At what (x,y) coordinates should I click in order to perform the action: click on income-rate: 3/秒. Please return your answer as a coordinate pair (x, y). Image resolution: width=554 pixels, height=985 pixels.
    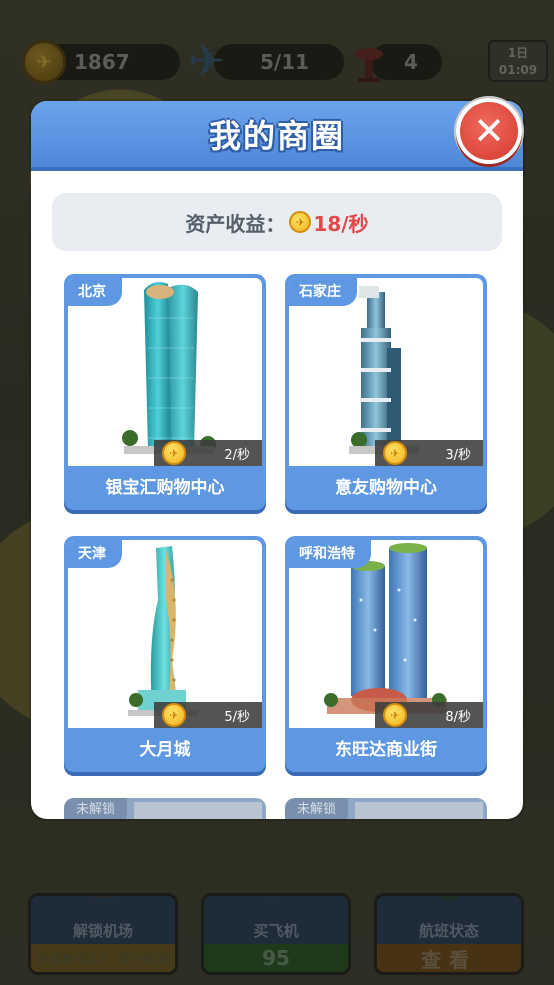
    Looking at the image, I should click on (458, 455).